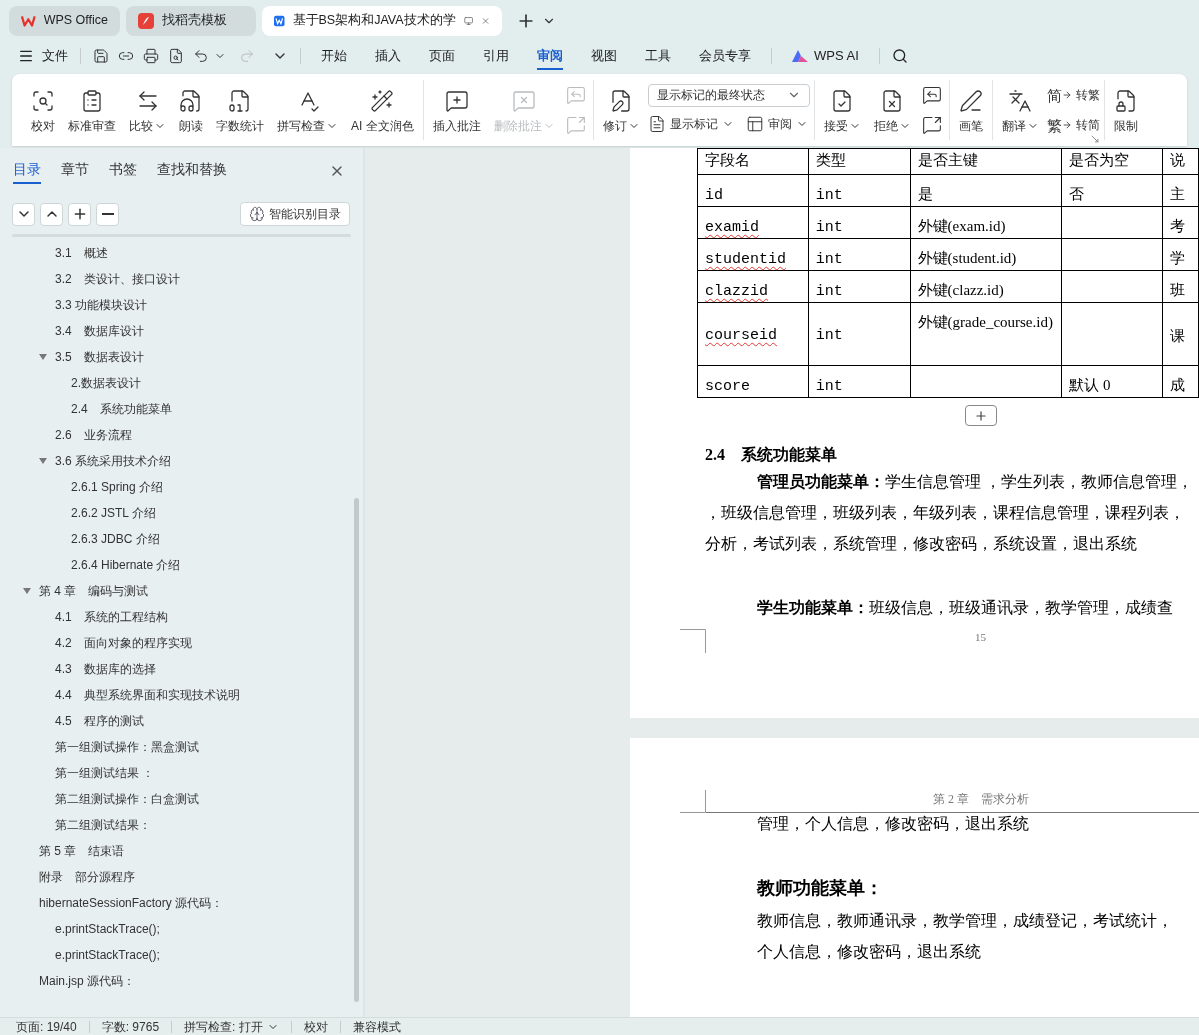 The height and width of the screenshot is (1035, 1199). What do you see at coordinates (26, 56) in the screenshot?
I see `menu-icon` at bounding box center [26, 56].